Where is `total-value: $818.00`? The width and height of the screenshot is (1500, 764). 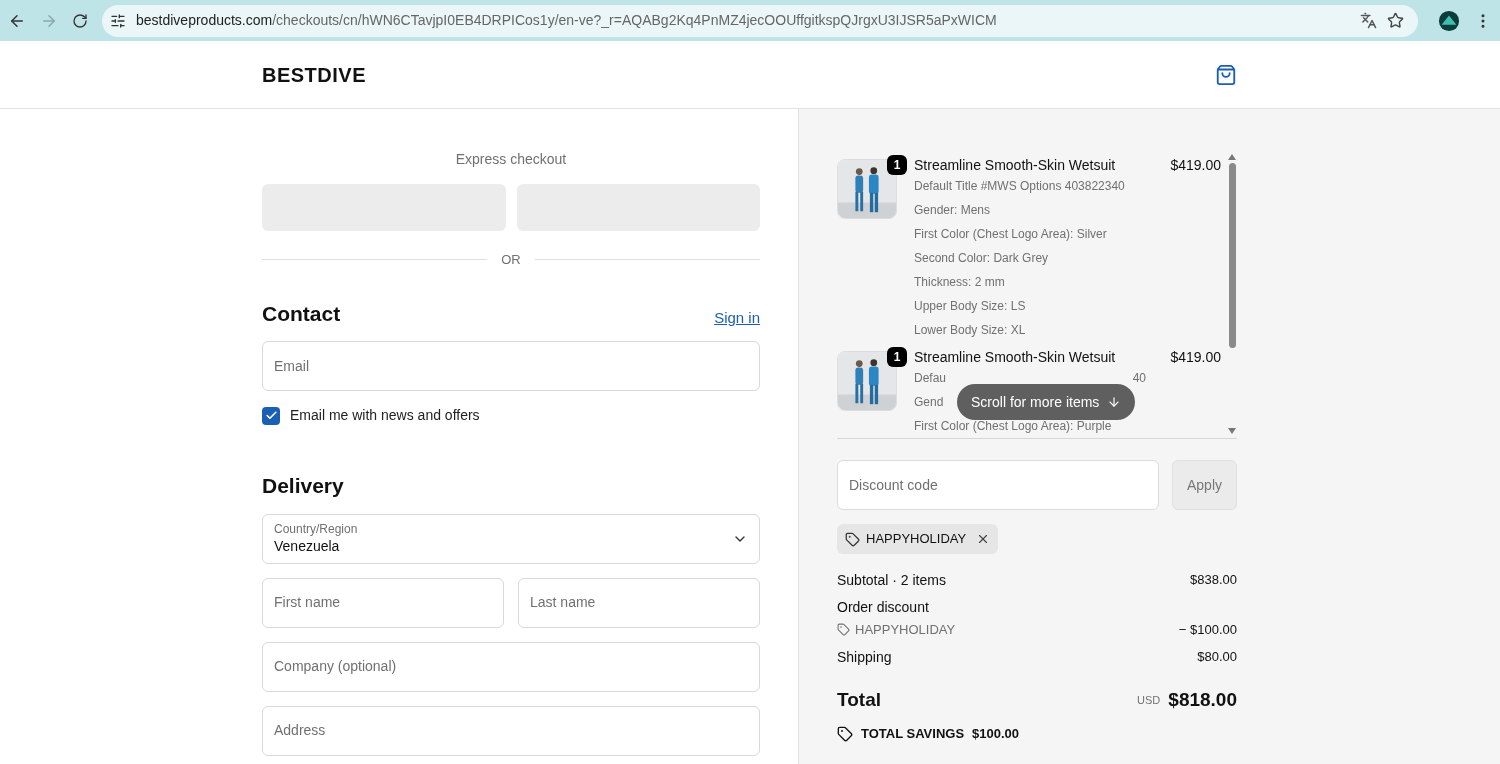 total-value: $818.00 is located at coordinates (1202, 699).